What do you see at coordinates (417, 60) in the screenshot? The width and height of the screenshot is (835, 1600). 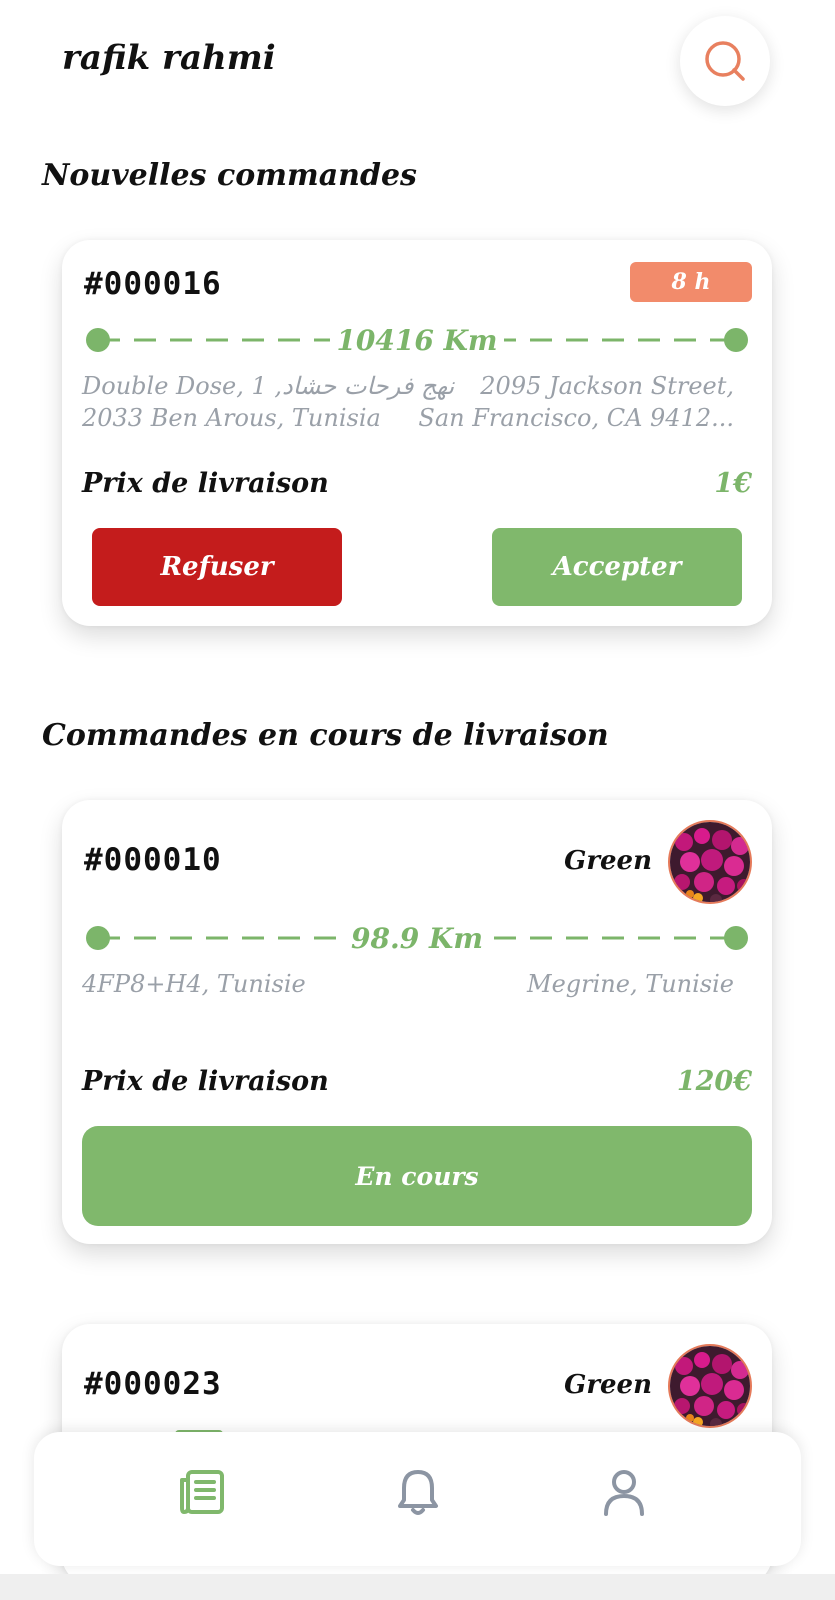 I see `app-header: rafik rahmi` at bounding box center [417, 60].